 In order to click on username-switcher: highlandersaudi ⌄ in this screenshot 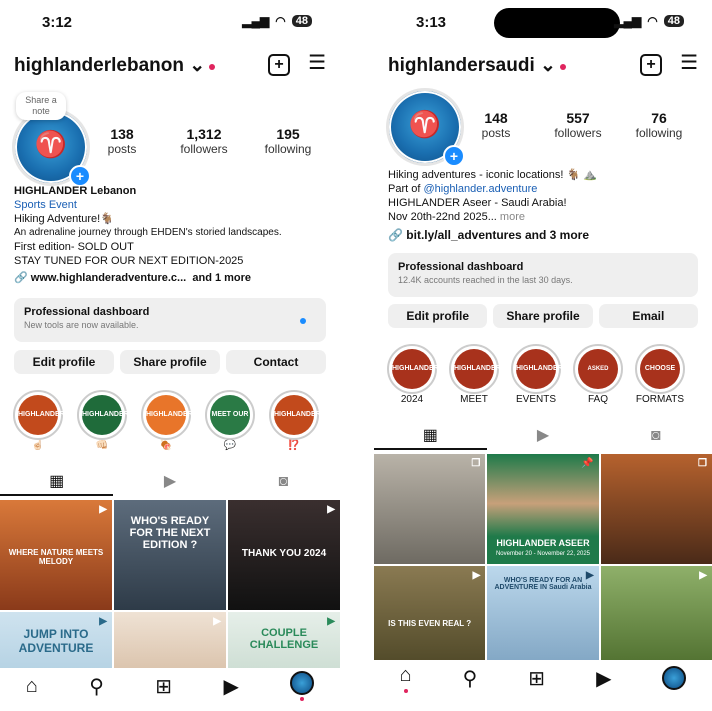, I will do `click(472, 65)`.